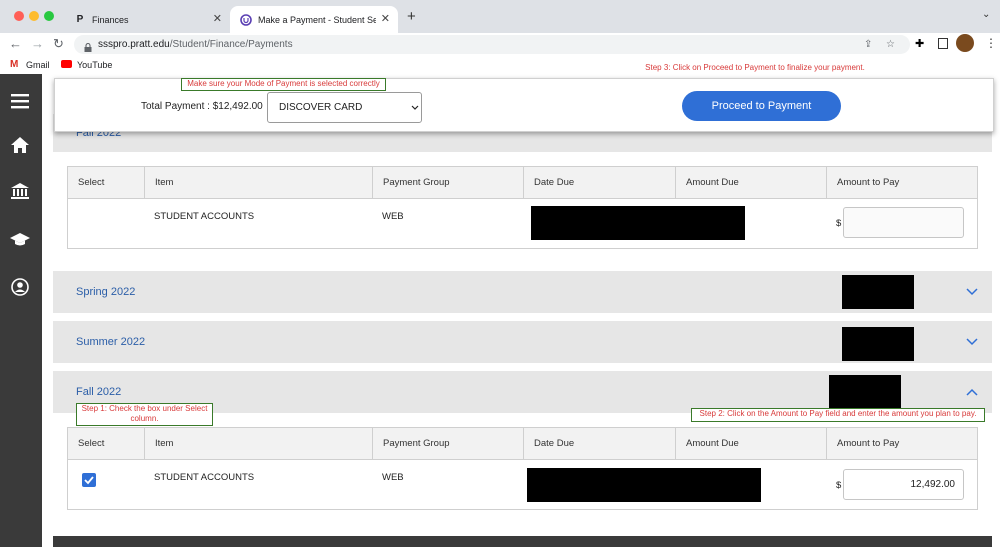 Image resolution: width=1000 pixels, height=547 pixels. I want to click on close-window-button, so click(19, 16).